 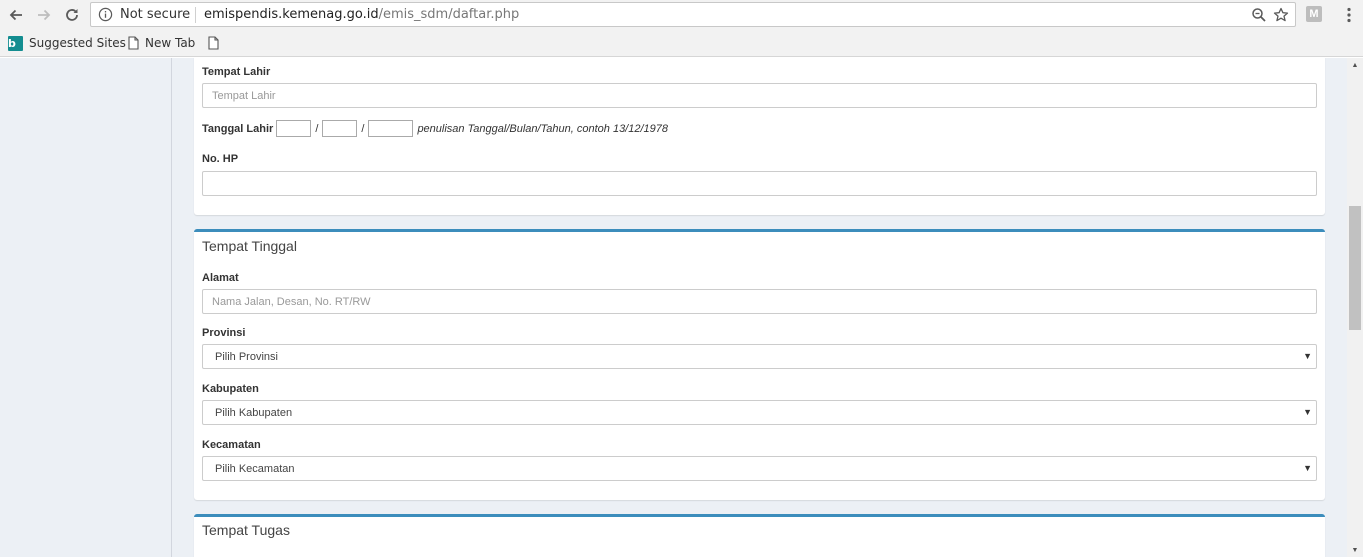 I want to click on info-icon, so click(x=105, y=14).